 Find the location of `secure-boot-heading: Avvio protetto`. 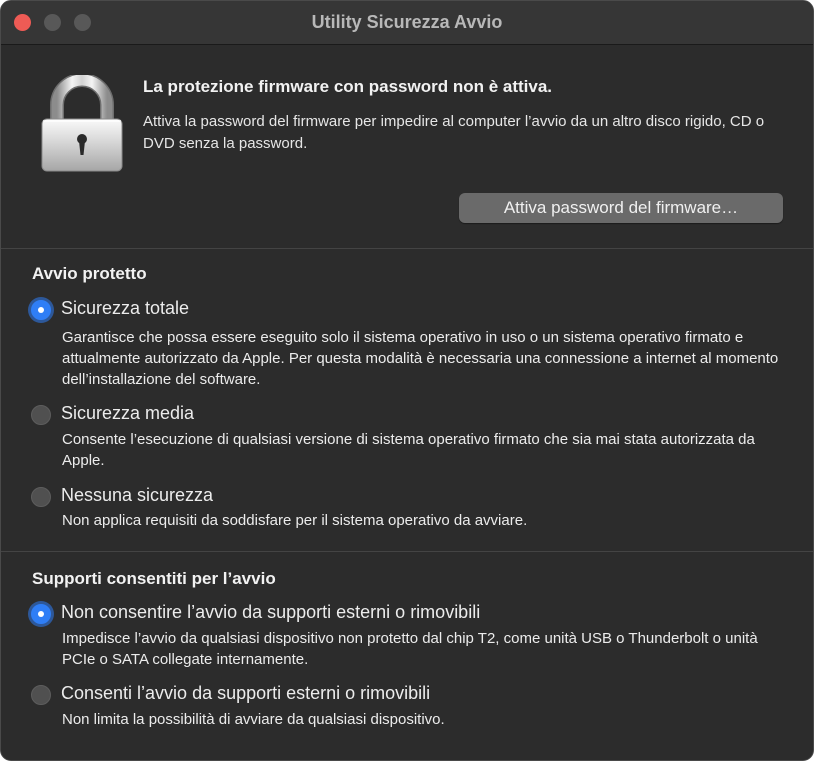

secure-boot-heading: Avvio protetto is located at coordinates (89, 273).